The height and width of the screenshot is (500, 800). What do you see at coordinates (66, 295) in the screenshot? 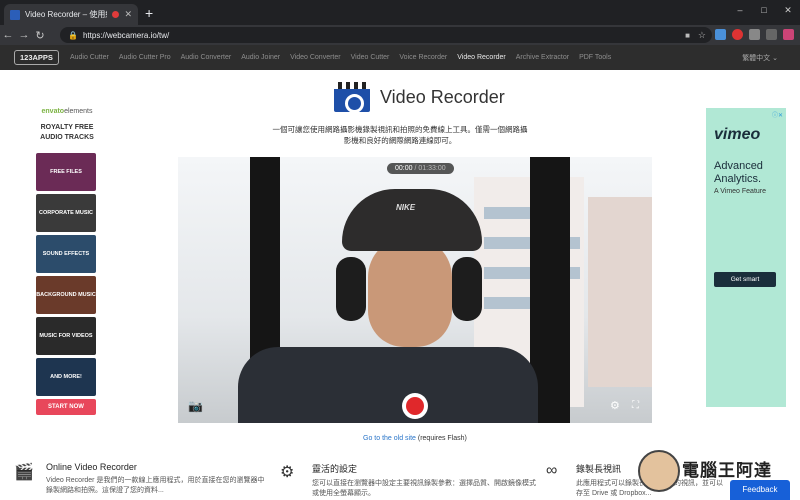
I see `ad-tile: BACKGROUND MUSIC` at bounding box center [66, 295].